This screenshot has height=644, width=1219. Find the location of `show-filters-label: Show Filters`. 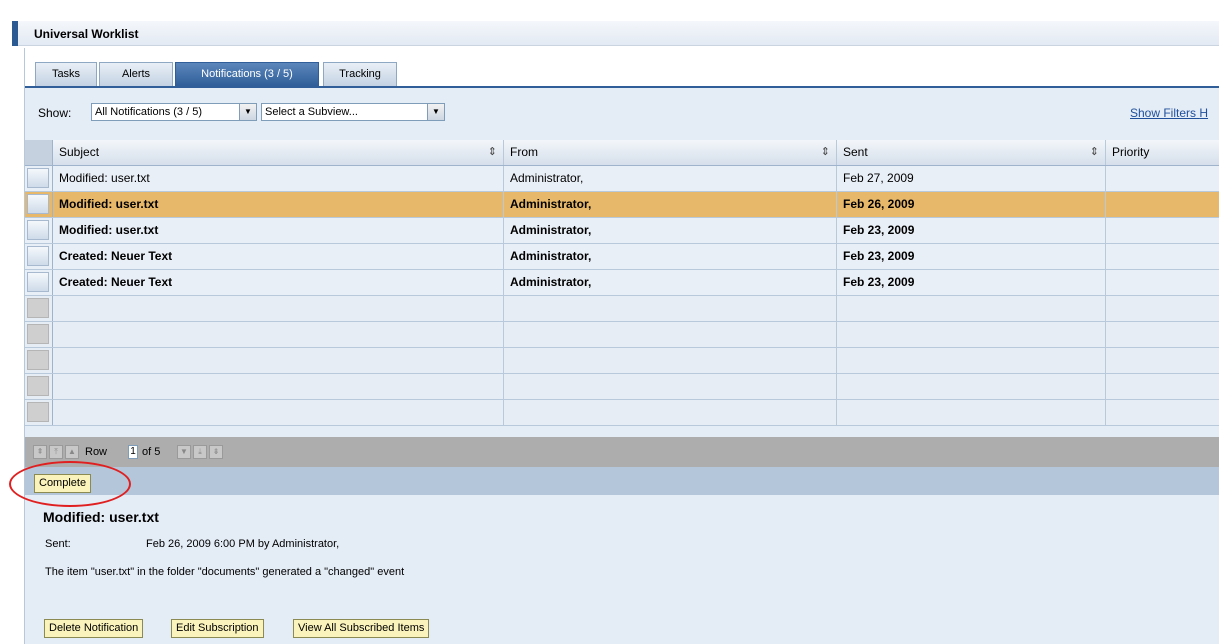

show-filters-label: Show Filters is located at coordinates (1163, 113).